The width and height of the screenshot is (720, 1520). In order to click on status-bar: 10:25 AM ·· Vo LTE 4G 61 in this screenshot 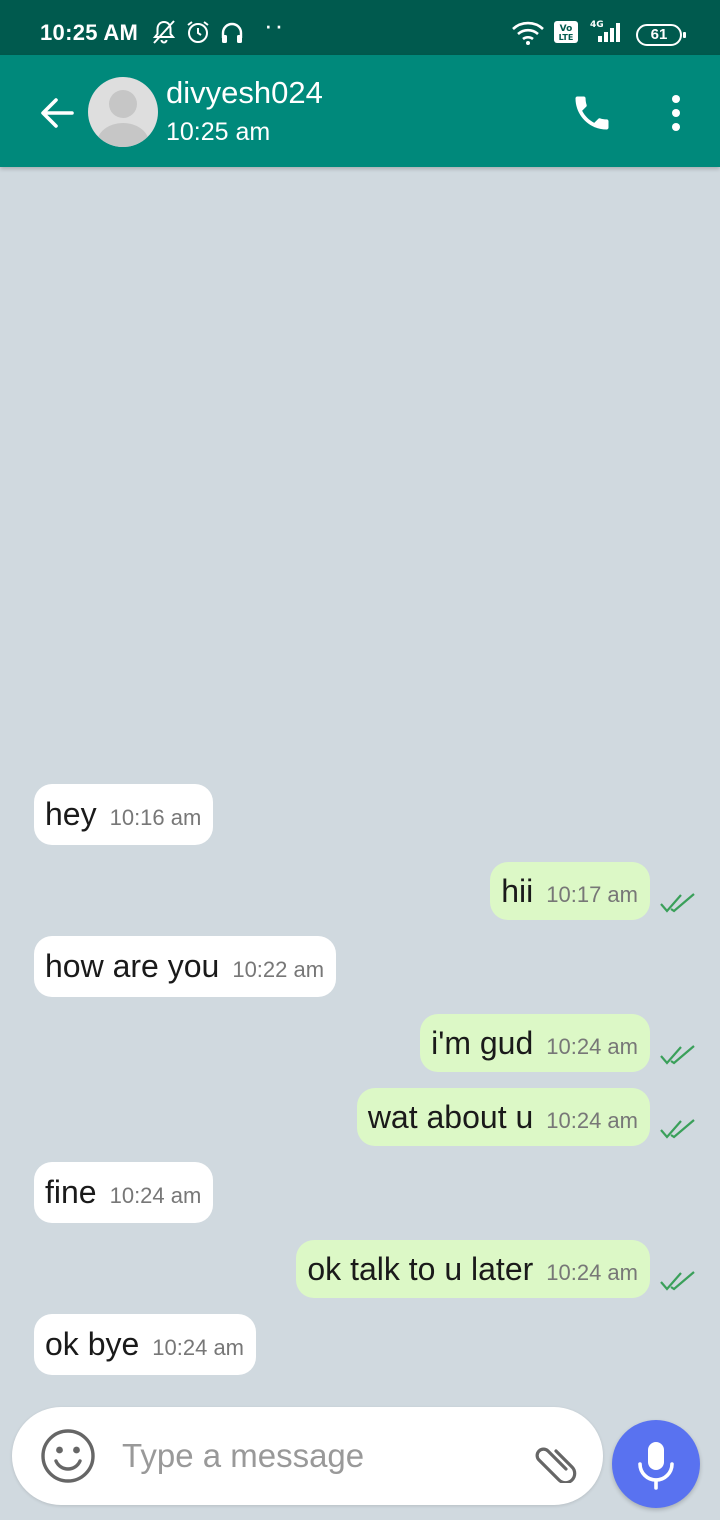, I will do `click(360, 27)`.